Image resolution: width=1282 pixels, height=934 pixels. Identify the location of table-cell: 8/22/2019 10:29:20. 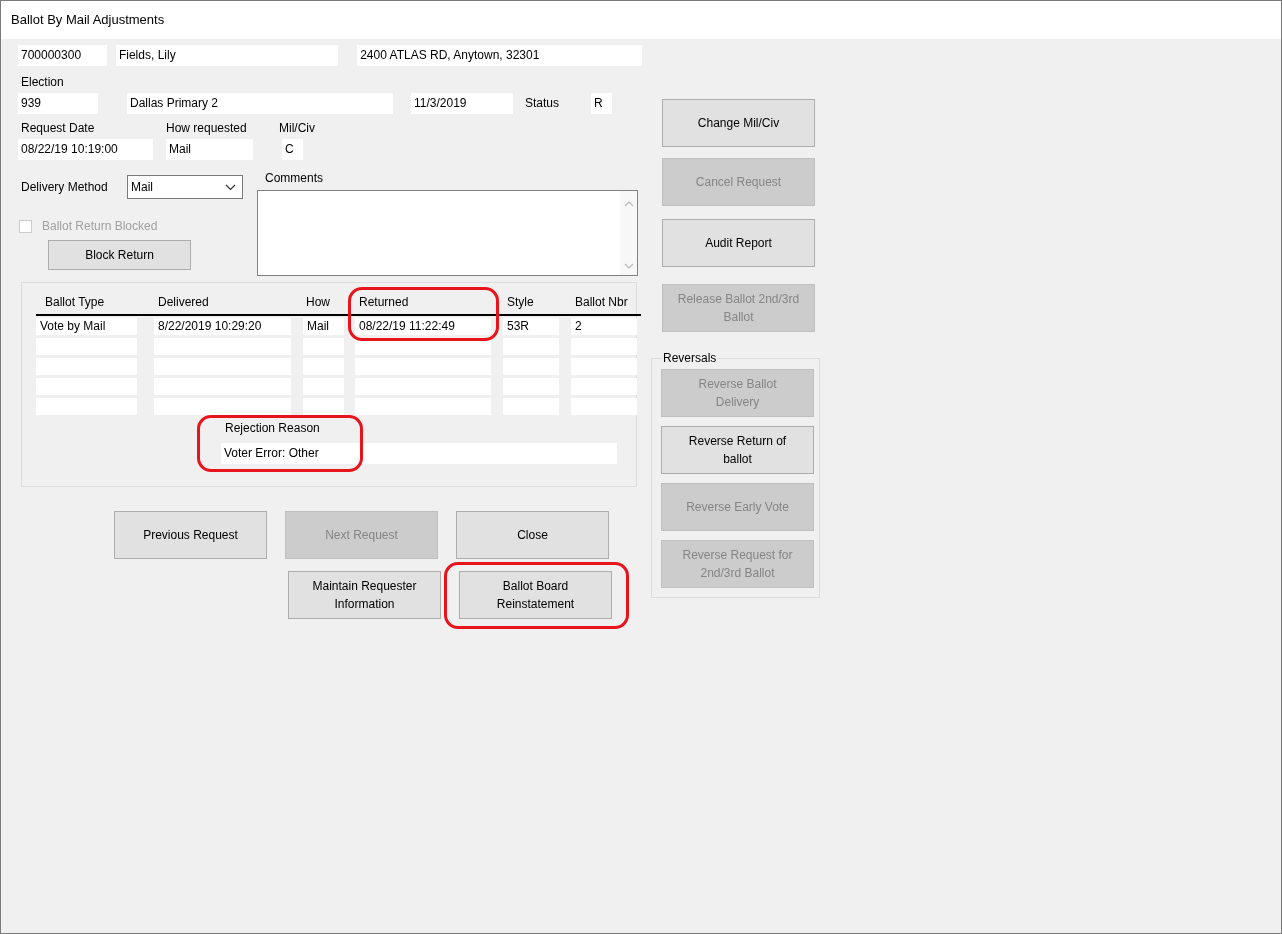
(222, 326).